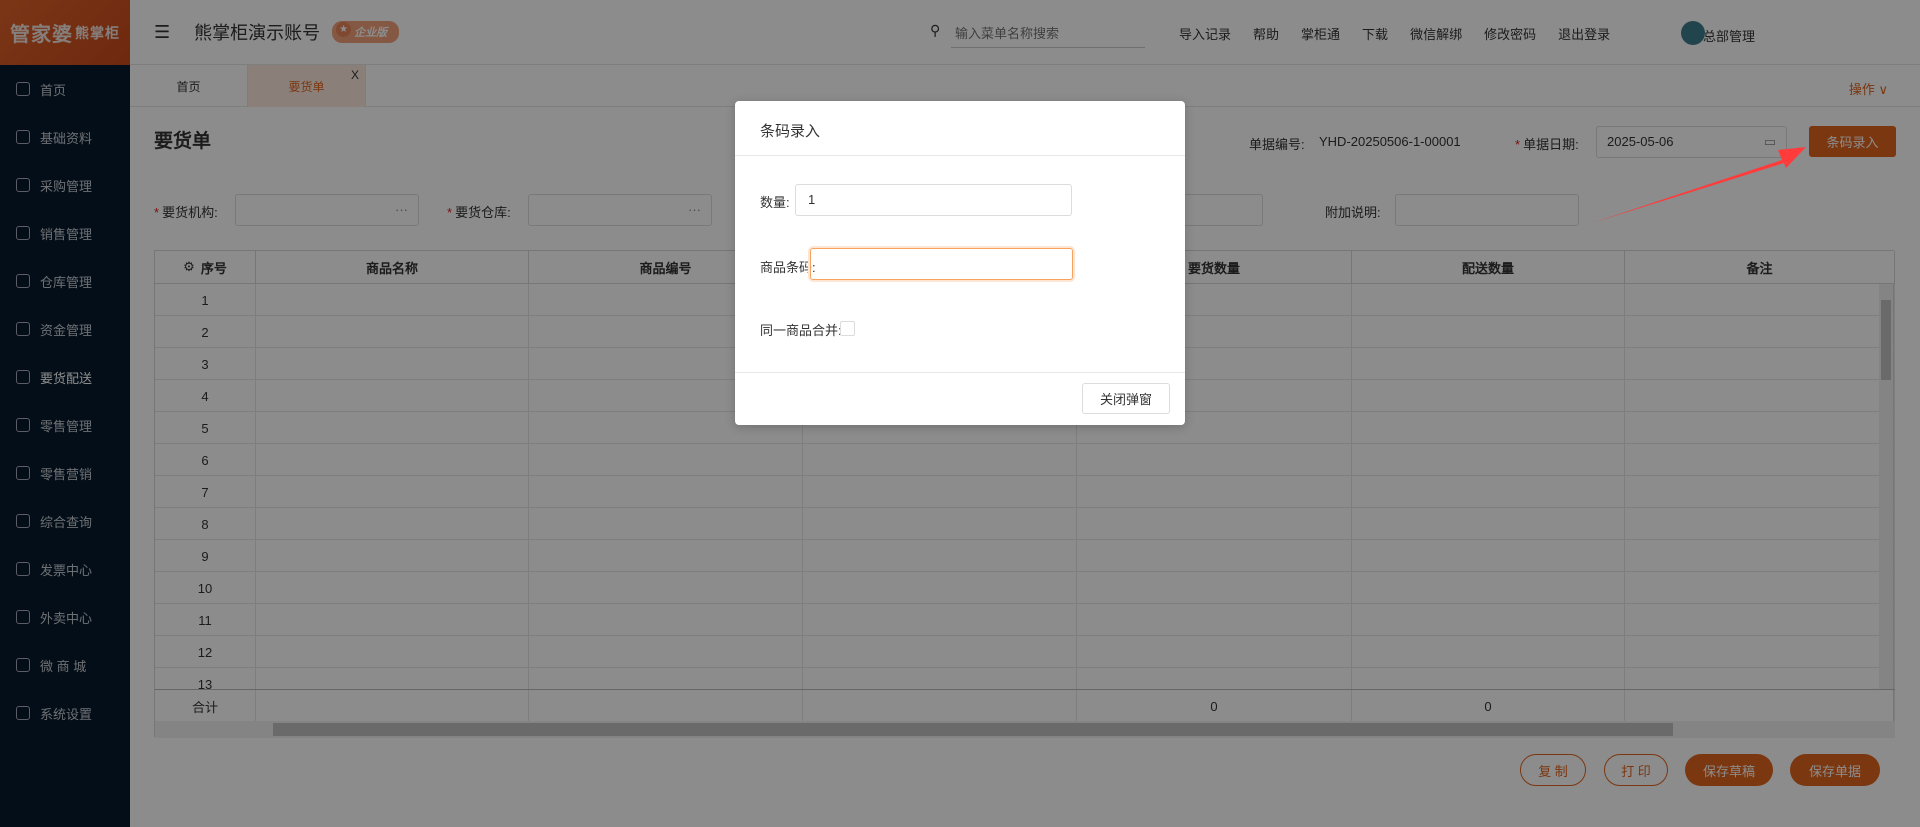 This screenshot has height=827, width=1920. I want to click on barcode-label: 商品条码:, so click(788, 267).